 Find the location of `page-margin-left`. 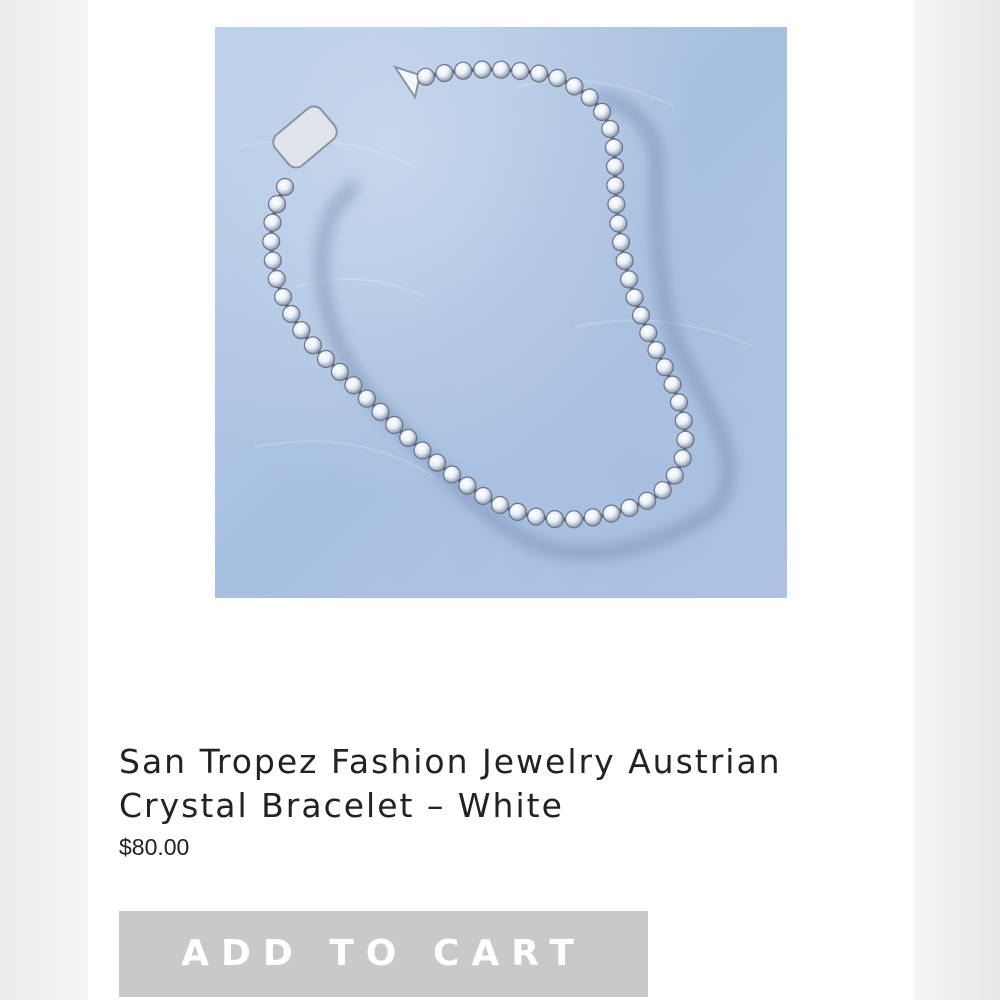

page-margin-left is located at coordinates (44, 500).